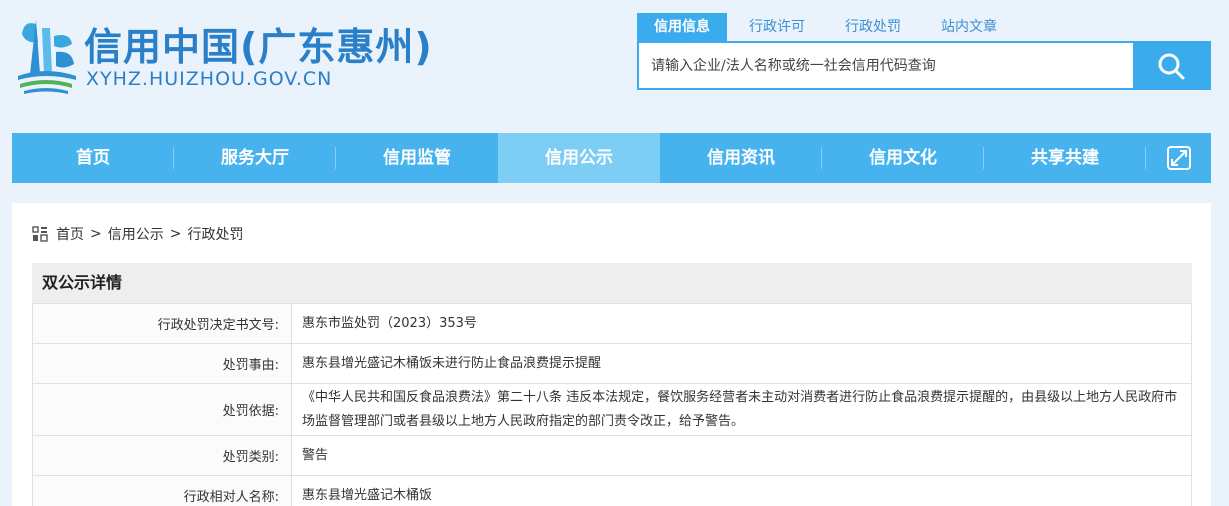 This screenshot has height=506, width=1229. I want to click on search-box, so click(924, 65).